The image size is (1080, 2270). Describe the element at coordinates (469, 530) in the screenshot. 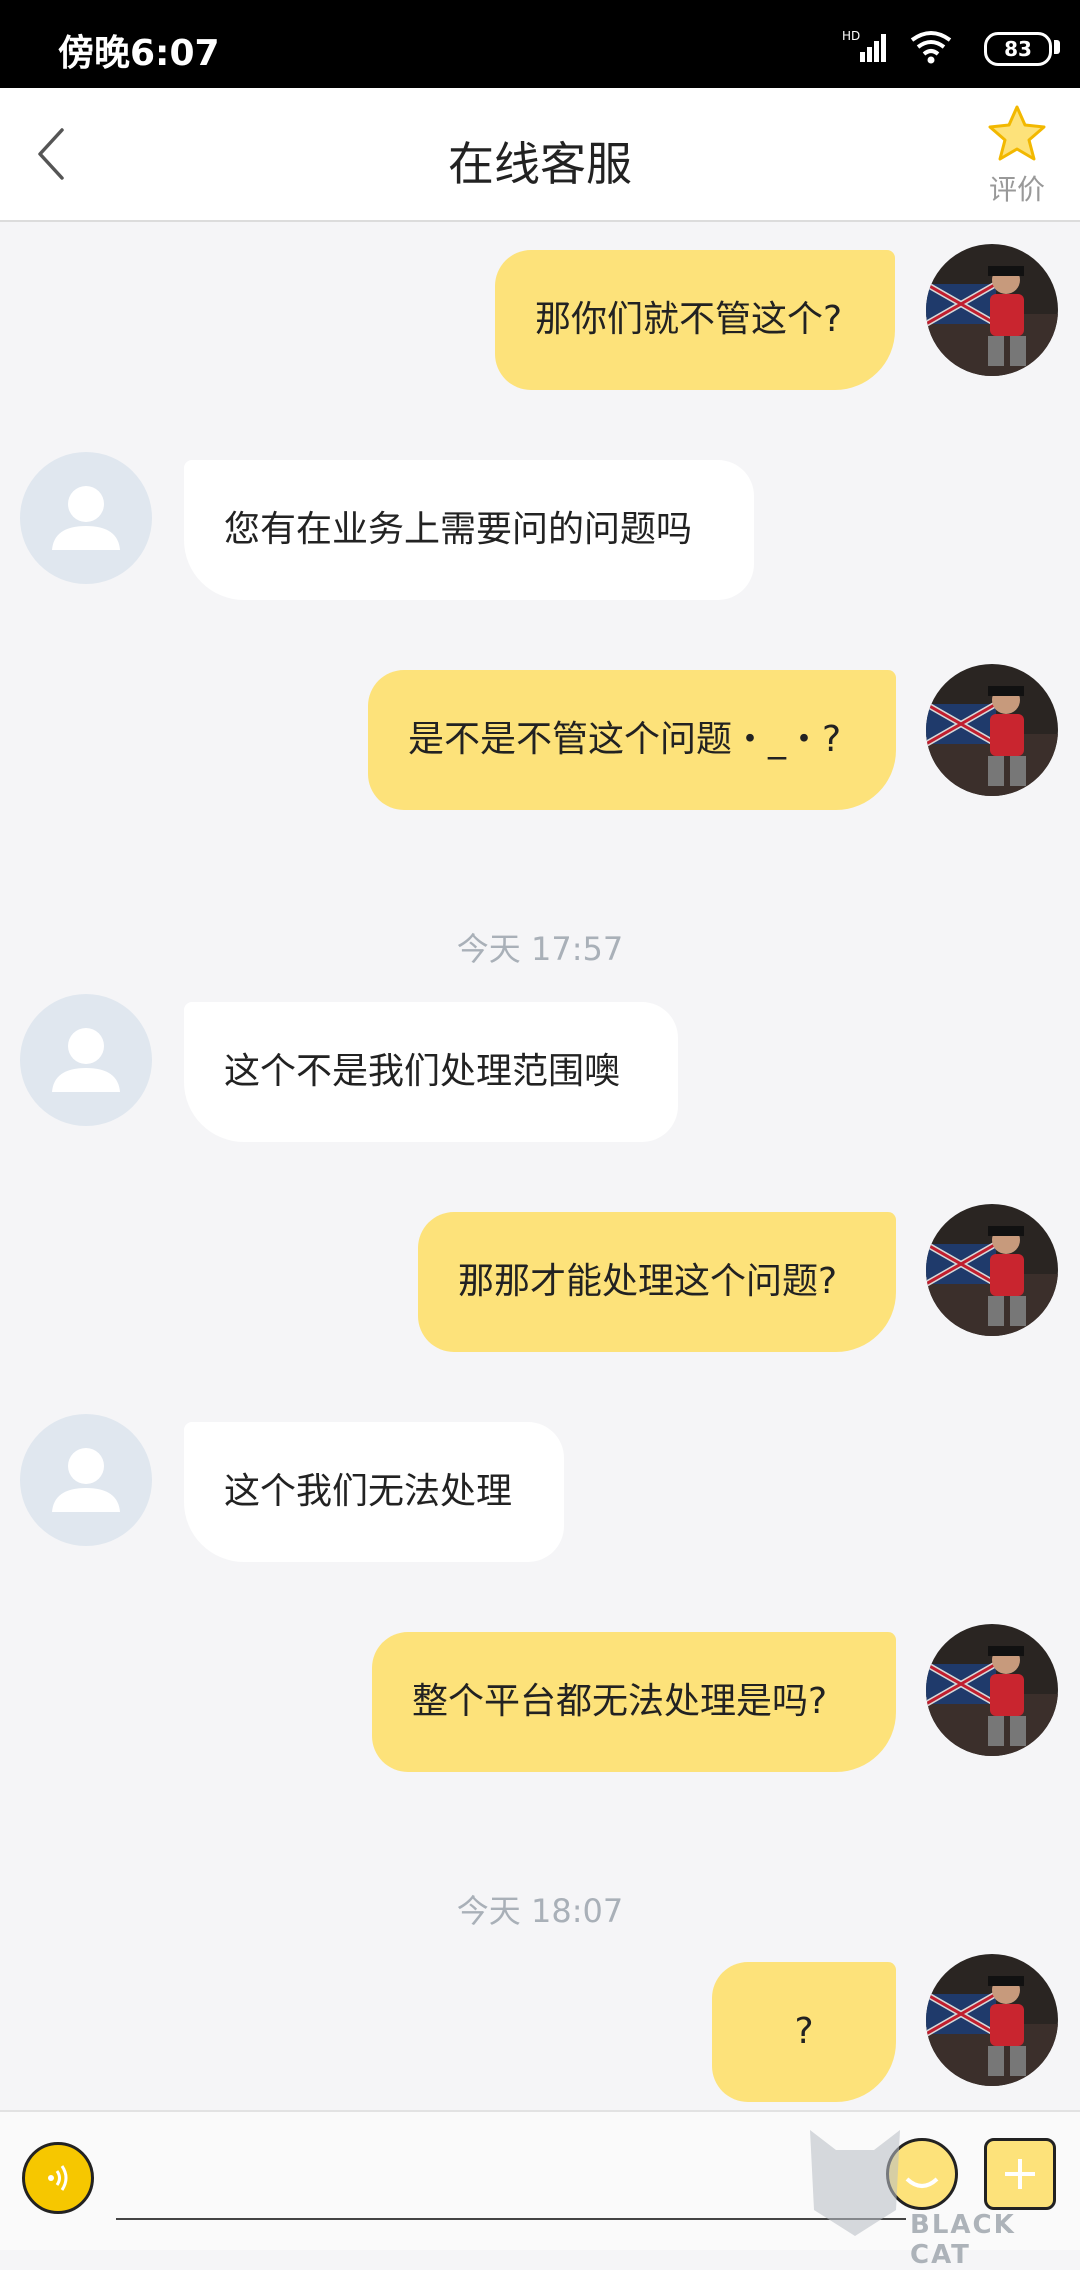

I see `agent-message-bubble: 您有在业务上需要问的问题吗` at that location.